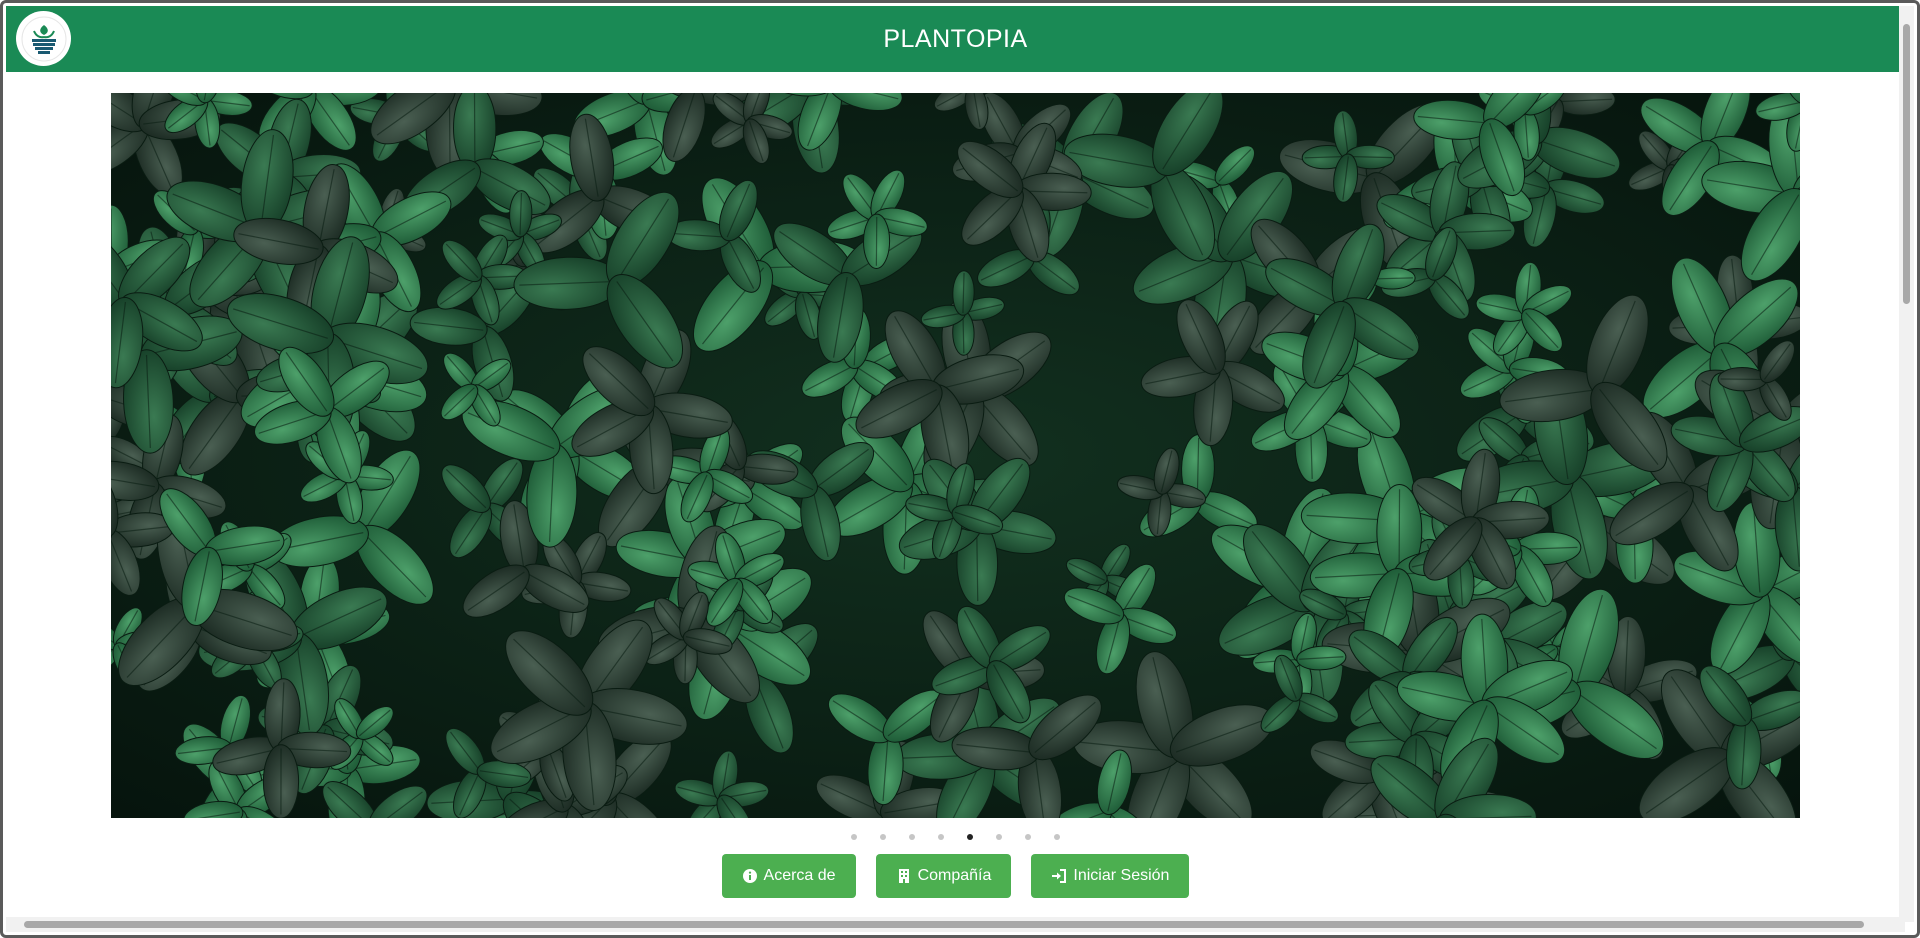 The height and width of the screenshot is (938, 1920). What do you see at coordinates (799, 875) in the screenshot?
I see `about-button-label: Acerca de` at bounding box center [799, 875].